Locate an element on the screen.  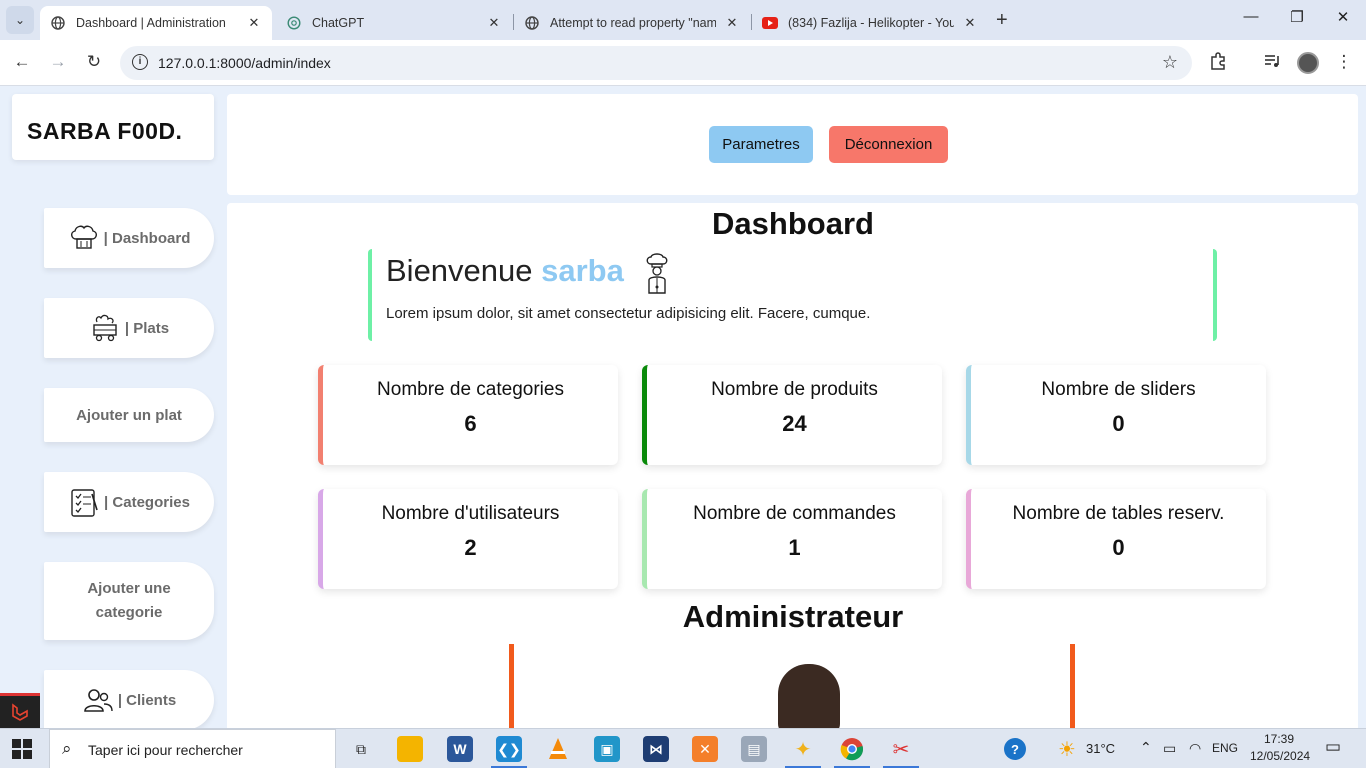
restore-button: ❐ is located at coordinates (1297, 17).